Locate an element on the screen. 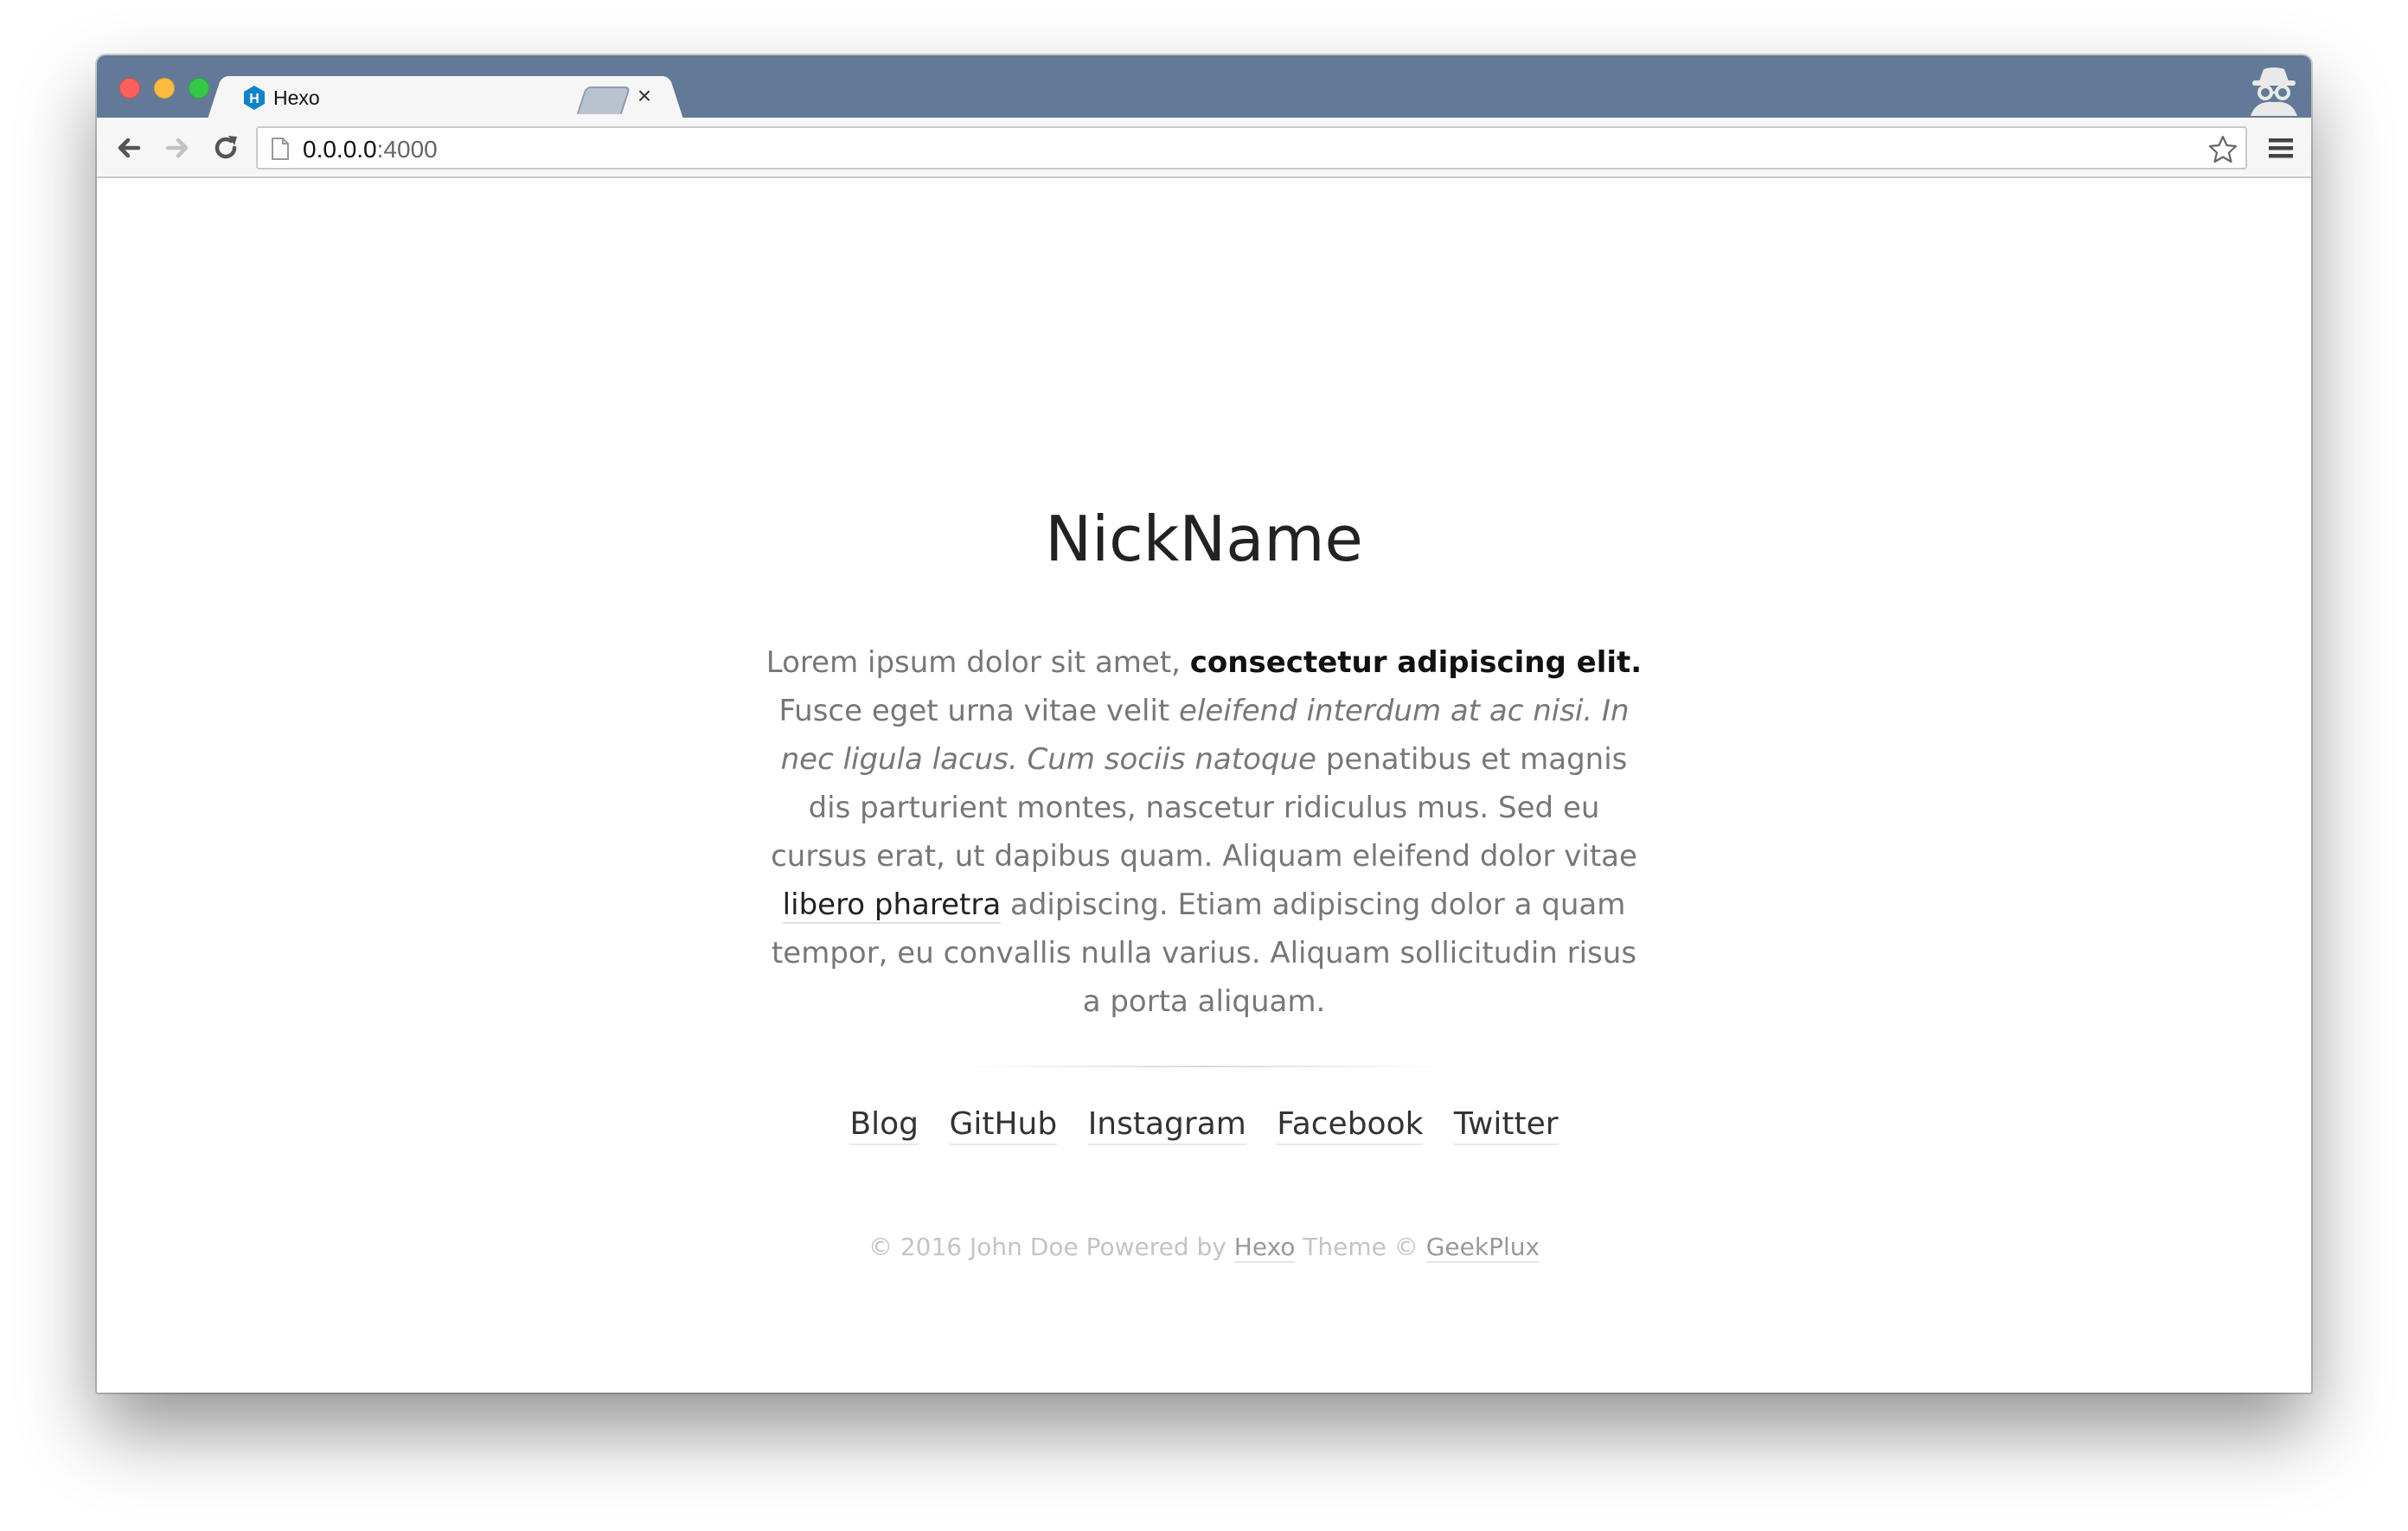 Image resolution: width=2408 pixels, height=1531 pixels. bio-link: libero pharetra is located at coordinates (892, 905).